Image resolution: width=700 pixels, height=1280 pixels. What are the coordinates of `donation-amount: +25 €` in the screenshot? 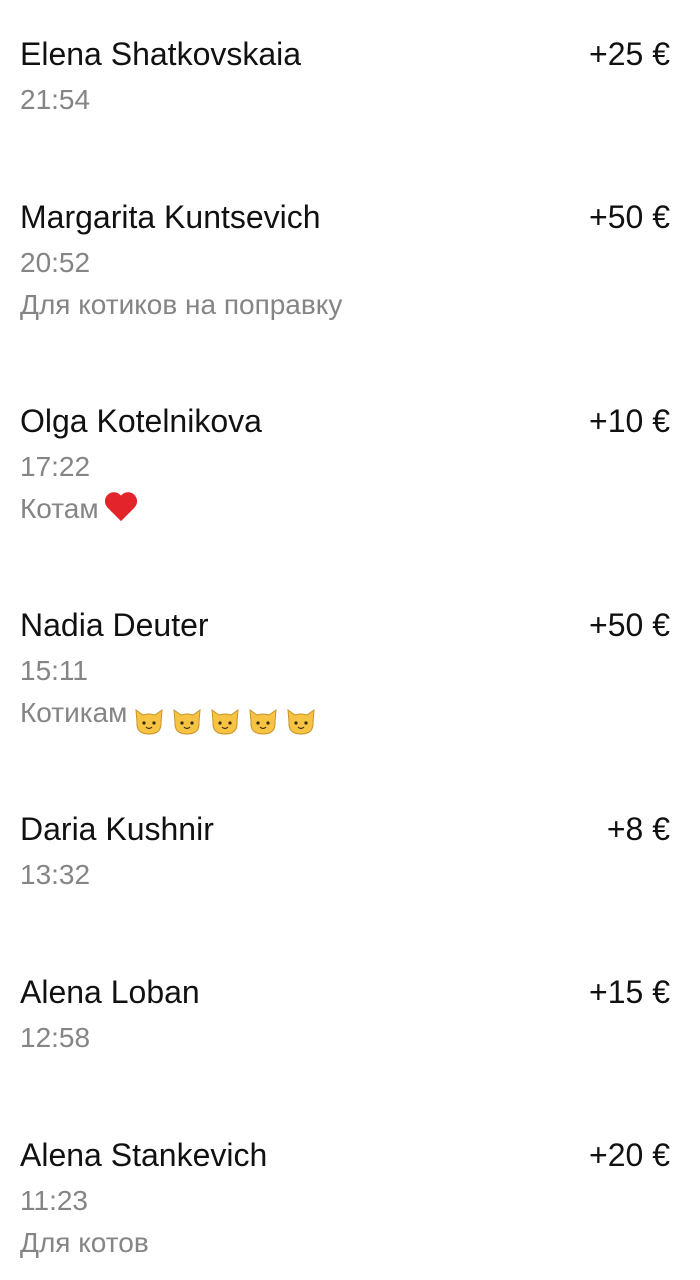 It's located at (629, 54).